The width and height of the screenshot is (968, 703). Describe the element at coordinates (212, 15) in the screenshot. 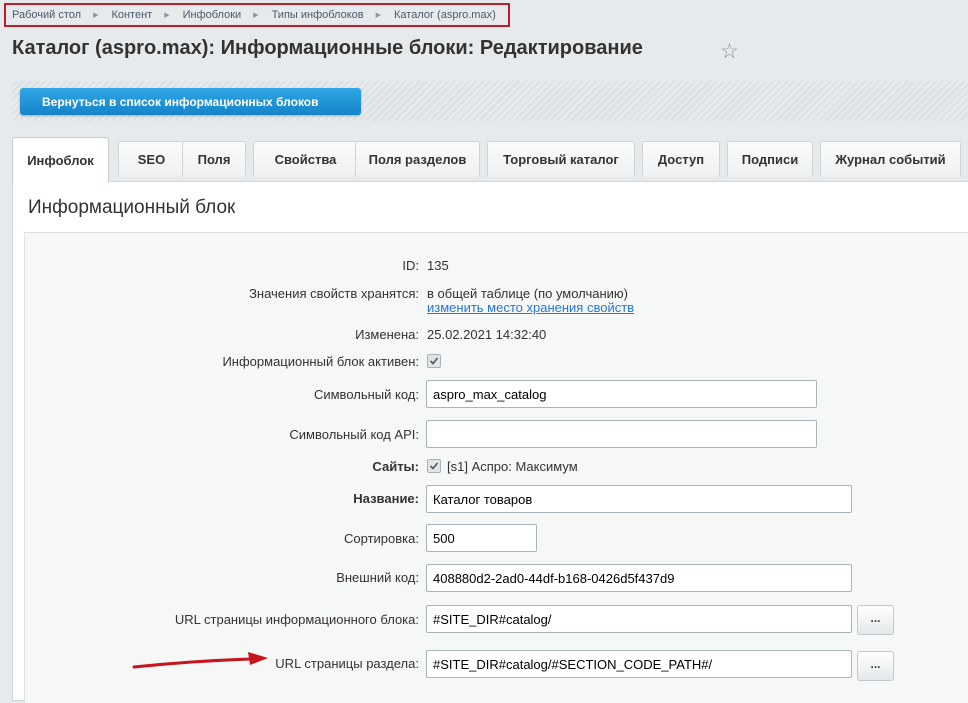

I see `breadcrumb-item-iblocks: Инфоблоки` at that location.